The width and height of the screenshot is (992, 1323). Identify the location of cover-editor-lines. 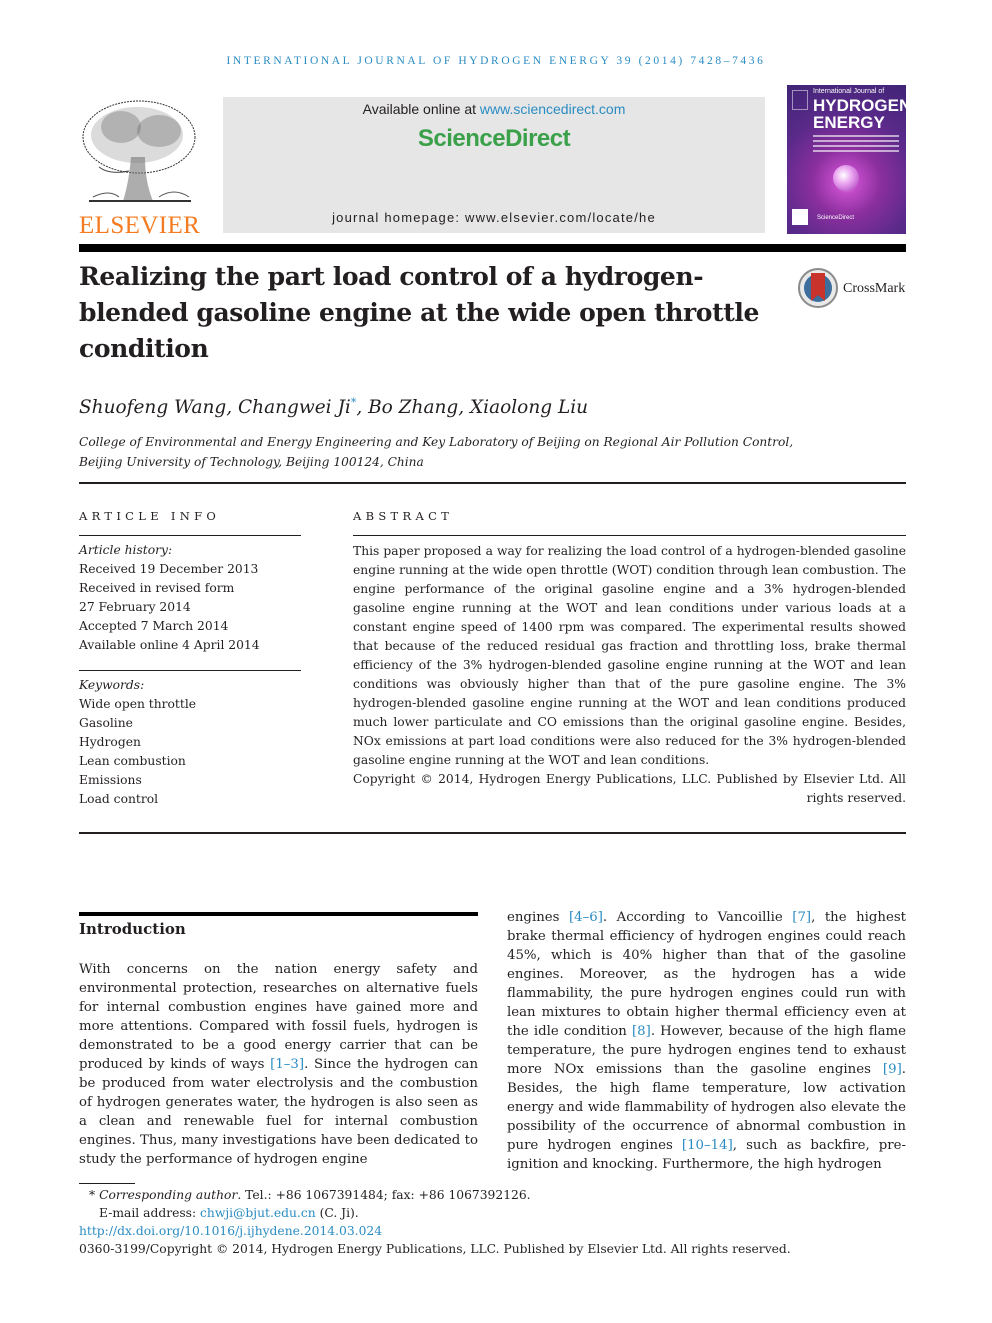
(856, 145).